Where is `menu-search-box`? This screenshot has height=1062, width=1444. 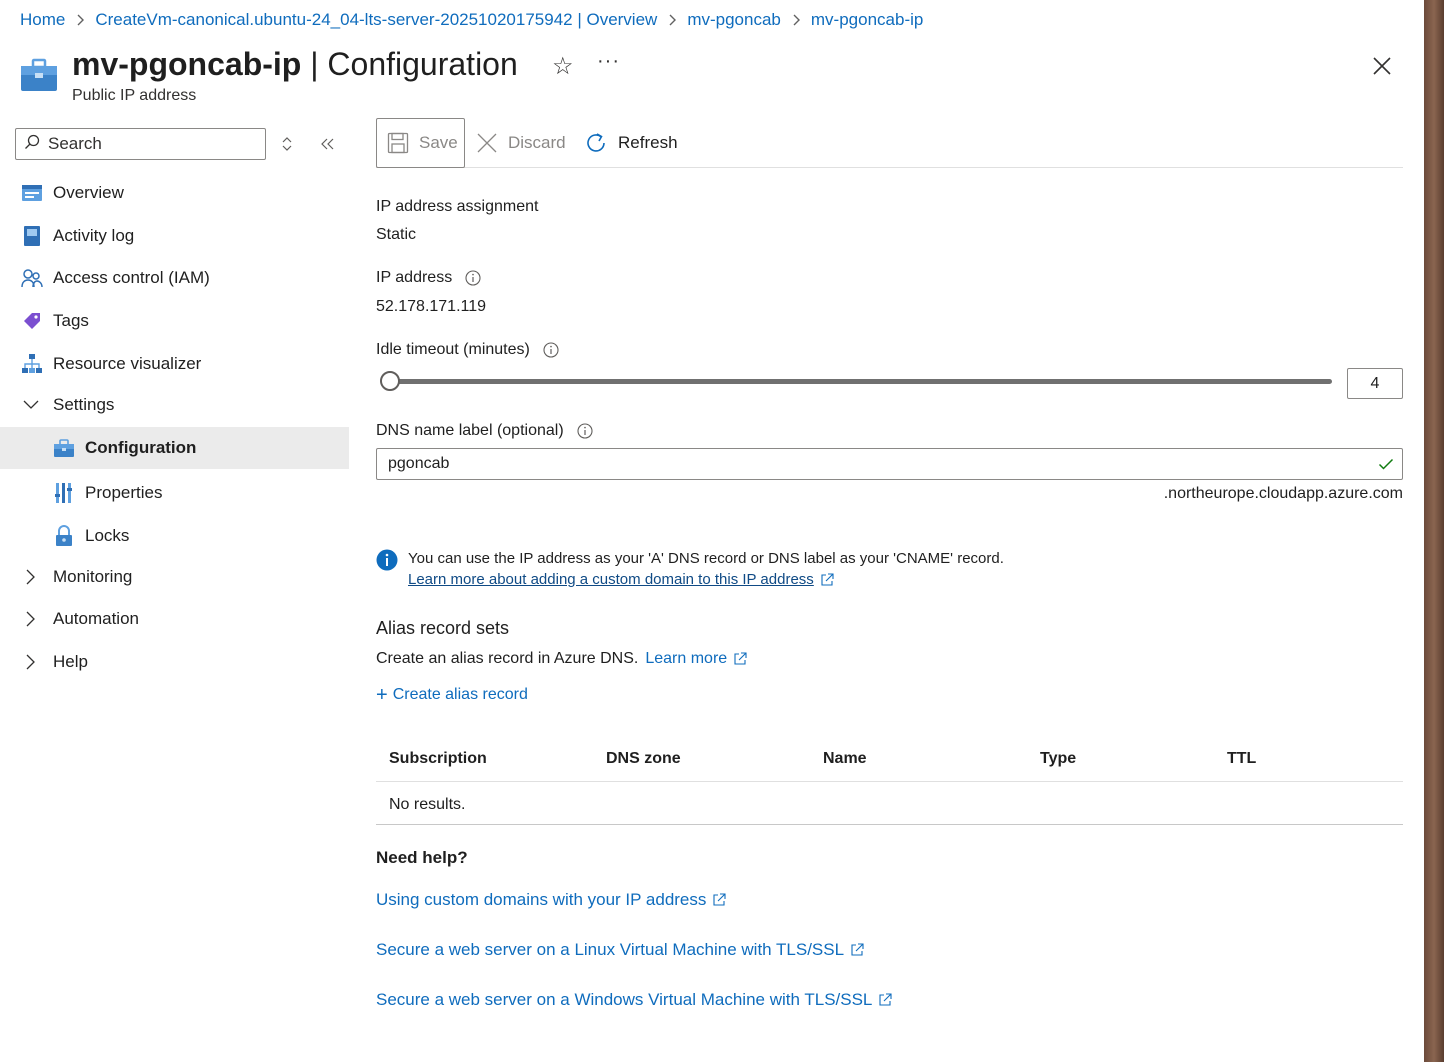
menu-search-box is located at coordinates (140, 144).